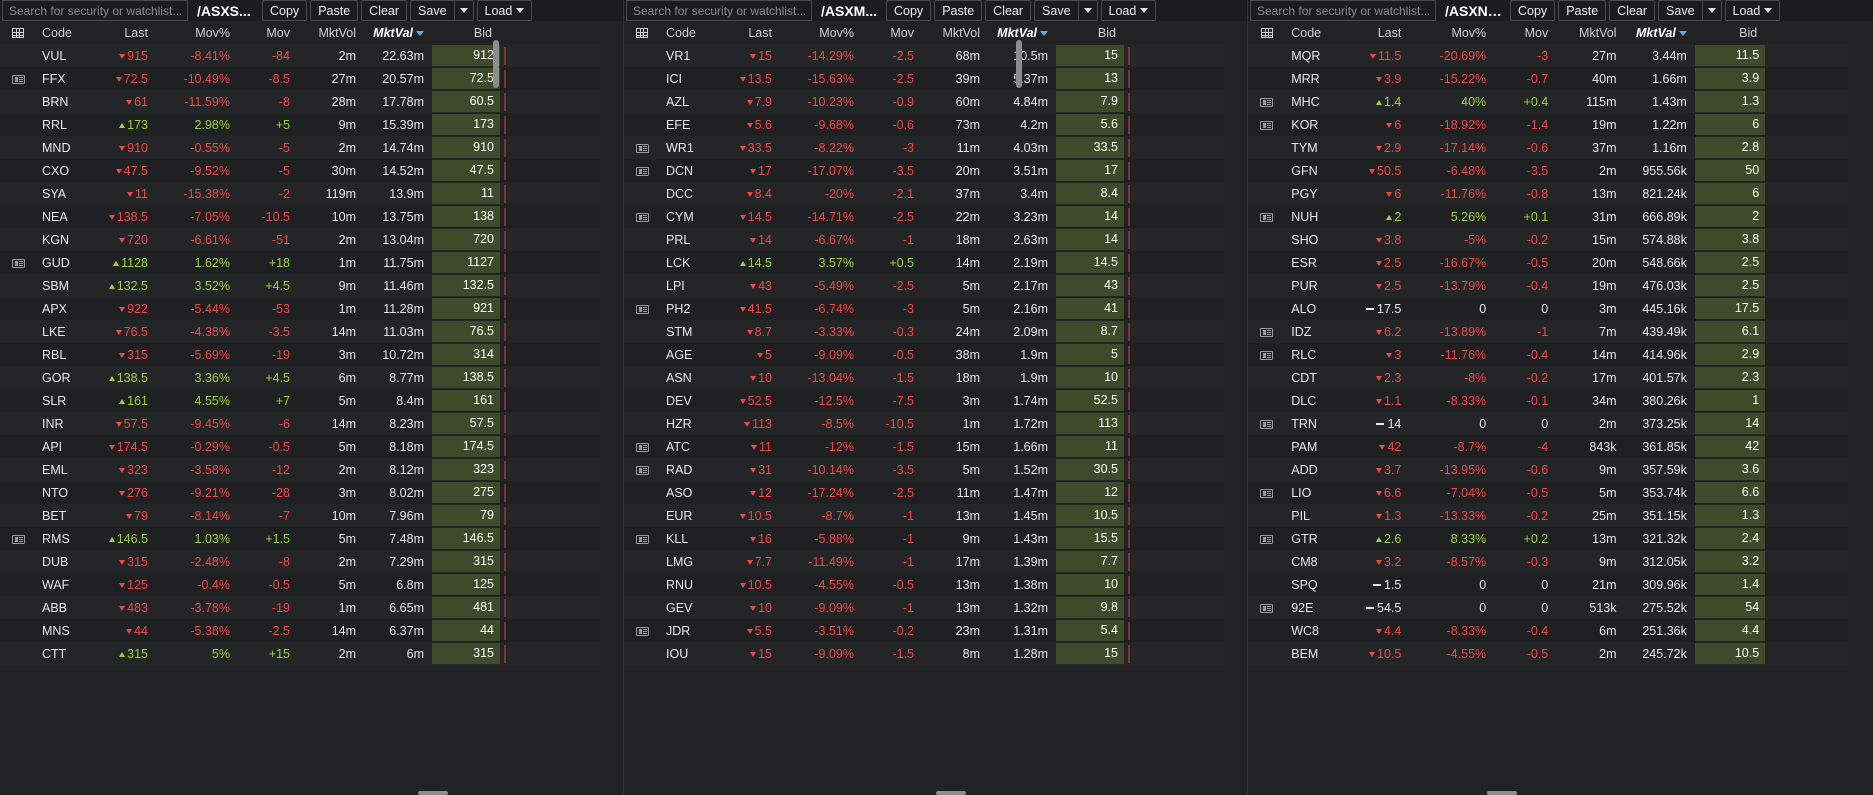  What do you see at coordinates (1548, 446) in the screenshot?
I see `table-row: PAM 42 -8.7% -4 843k 361.85k 42` at bounding box center [1548, 446].